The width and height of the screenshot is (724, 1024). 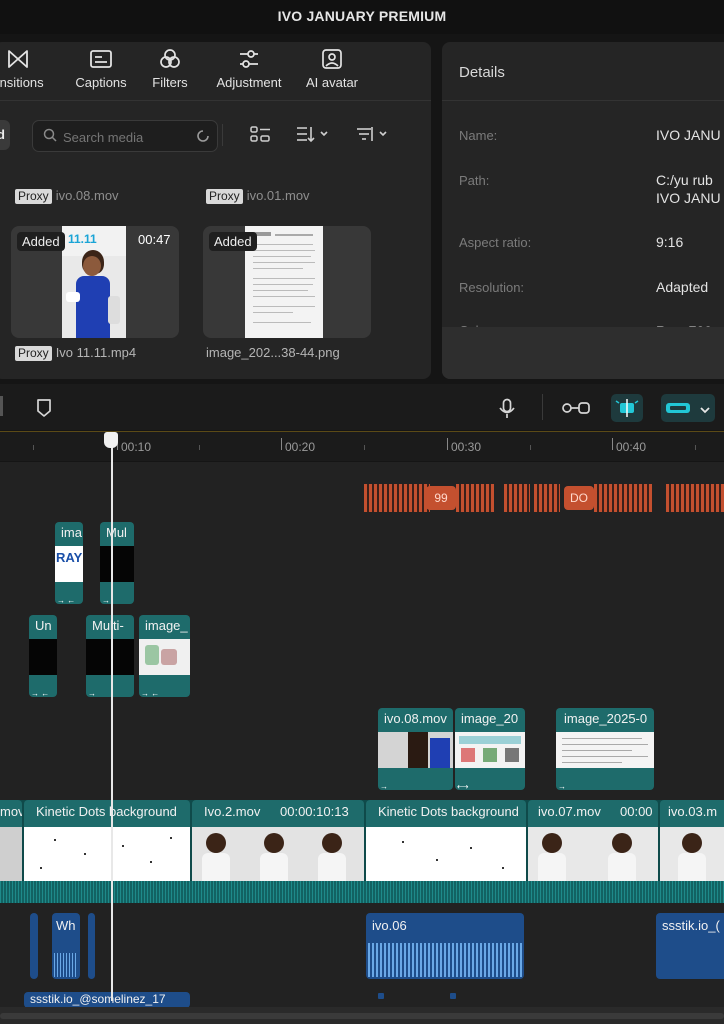 I want to click on auto-link-button, so click(x=688, y=408).